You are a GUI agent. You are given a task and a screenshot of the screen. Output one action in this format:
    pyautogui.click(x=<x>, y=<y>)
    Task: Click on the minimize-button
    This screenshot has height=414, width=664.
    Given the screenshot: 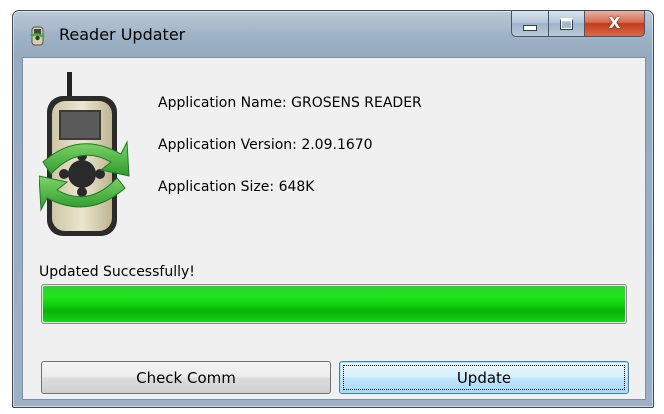 What is the action you would take?
    pyautogui.click(x=530, y=24)
    